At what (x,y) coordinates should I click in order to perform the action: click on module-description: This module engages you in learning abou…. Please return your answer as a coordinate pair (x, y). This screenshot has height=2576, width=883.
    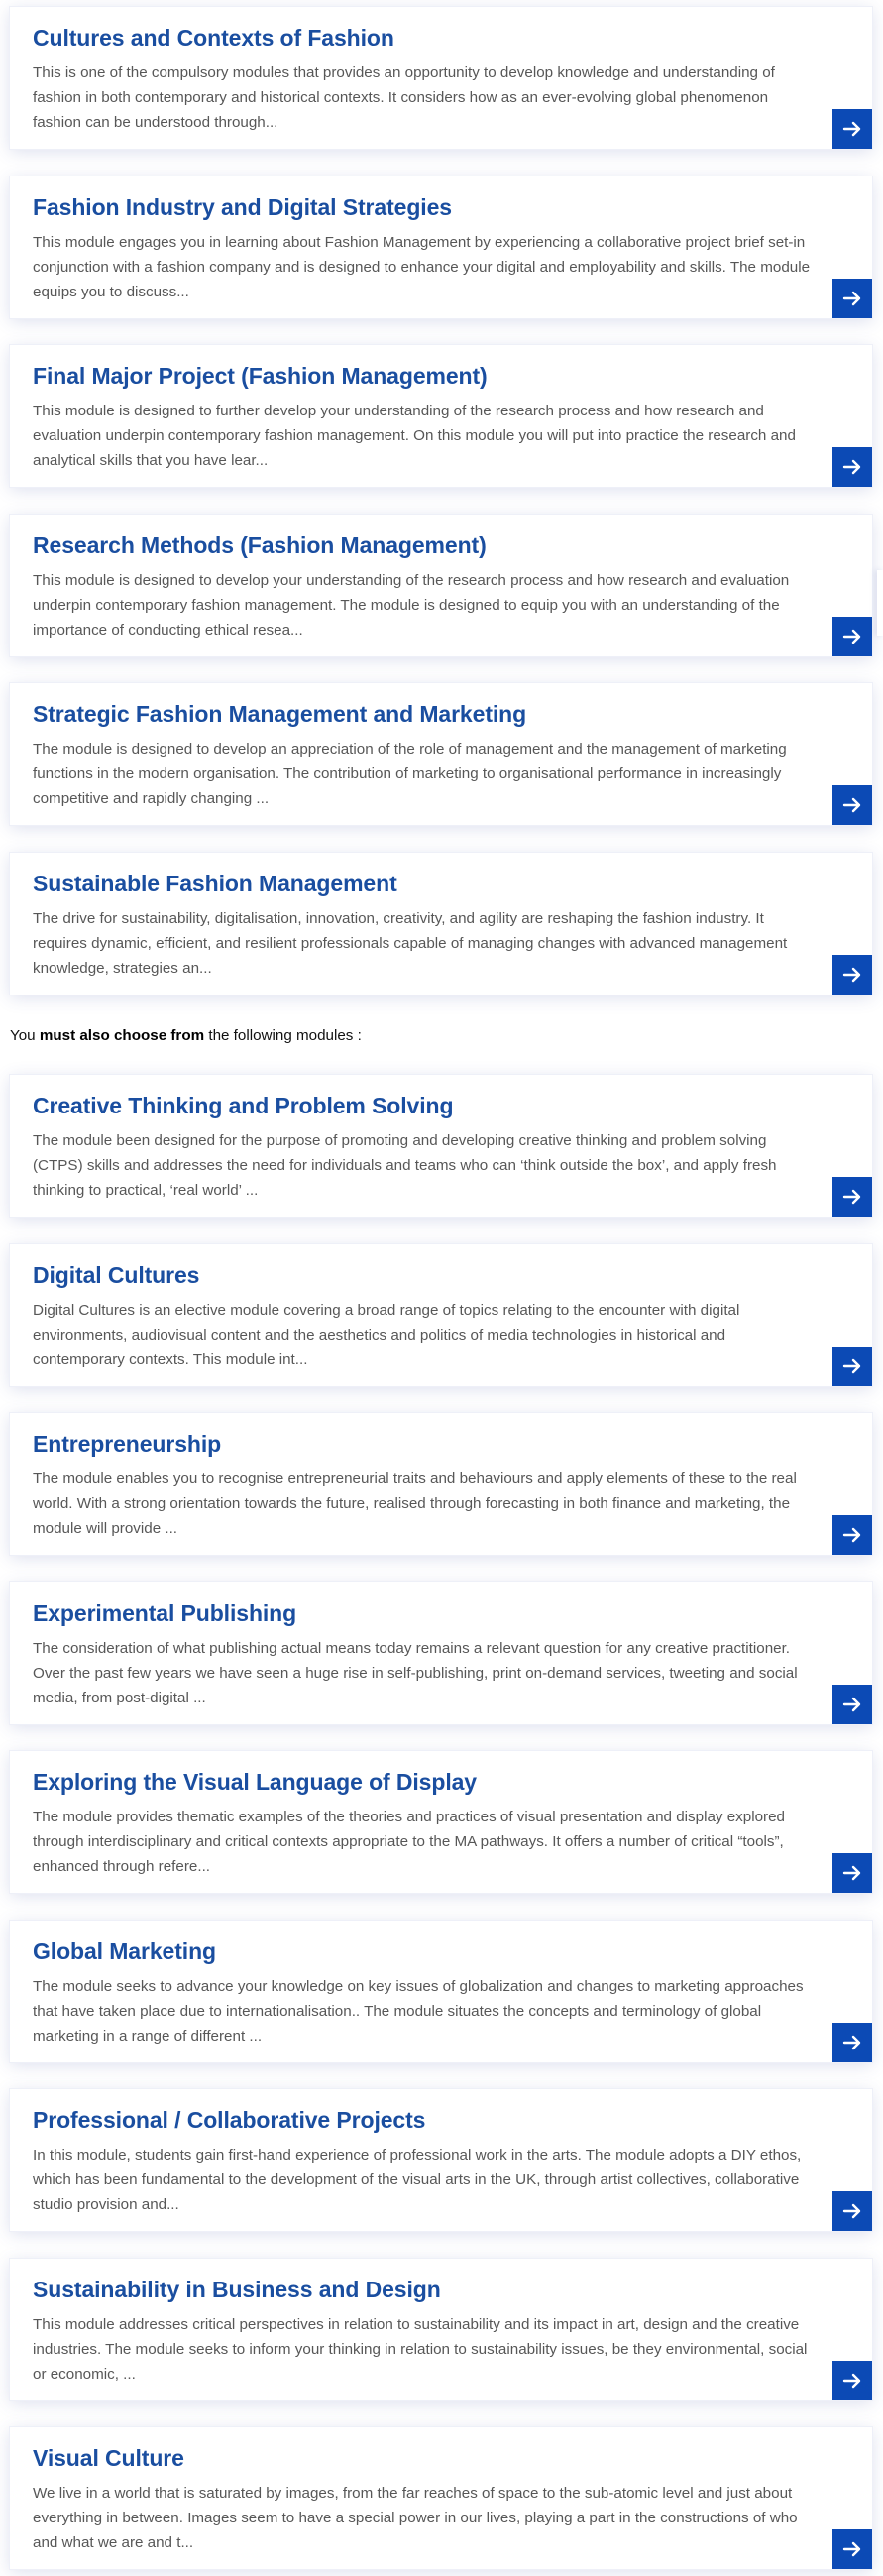
    Looking at the image, I should click on (422, 267).